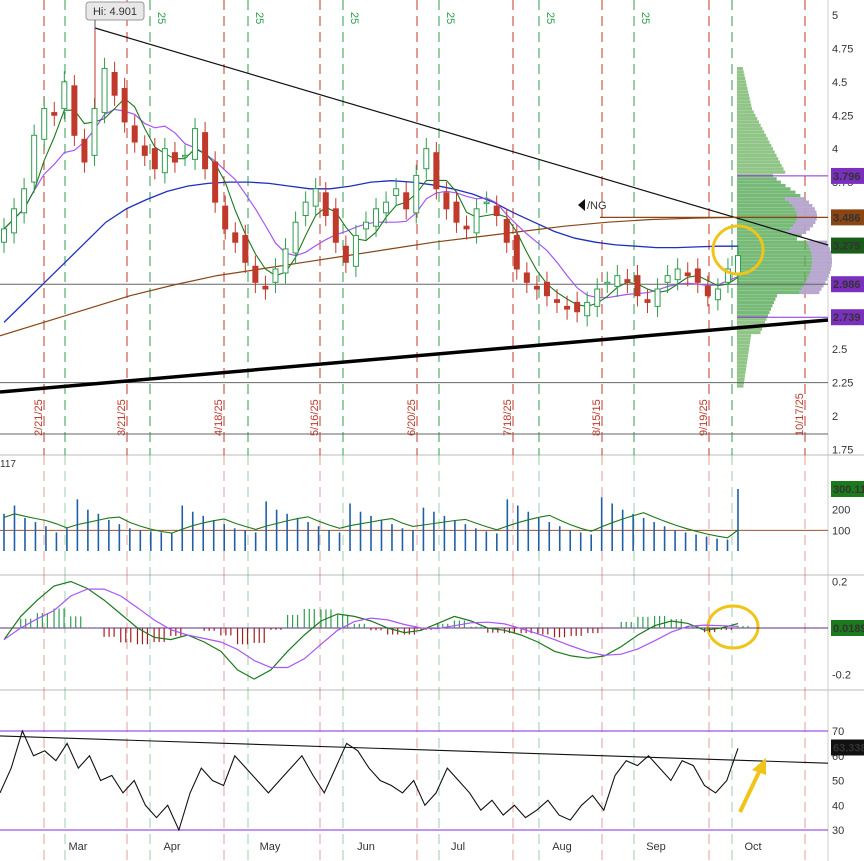  What do you see at coordinates (432, 629) in the screenshot?
I see `macd-pane: -0.200.20.0189` at bounding box center [432, 629].